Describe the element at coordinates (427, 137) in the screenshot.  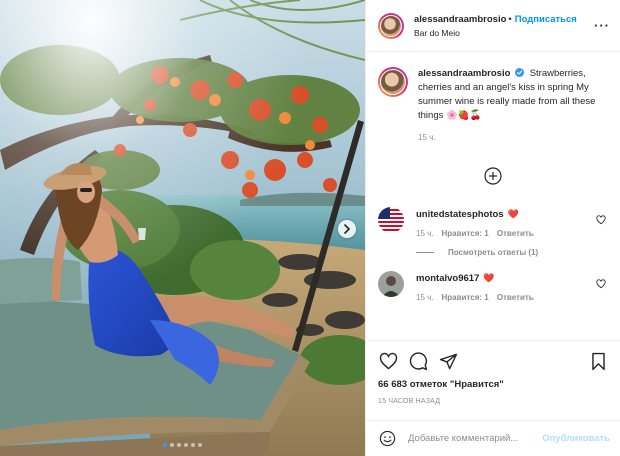
I see `caption-timestamp: 15 ч.` at that location.